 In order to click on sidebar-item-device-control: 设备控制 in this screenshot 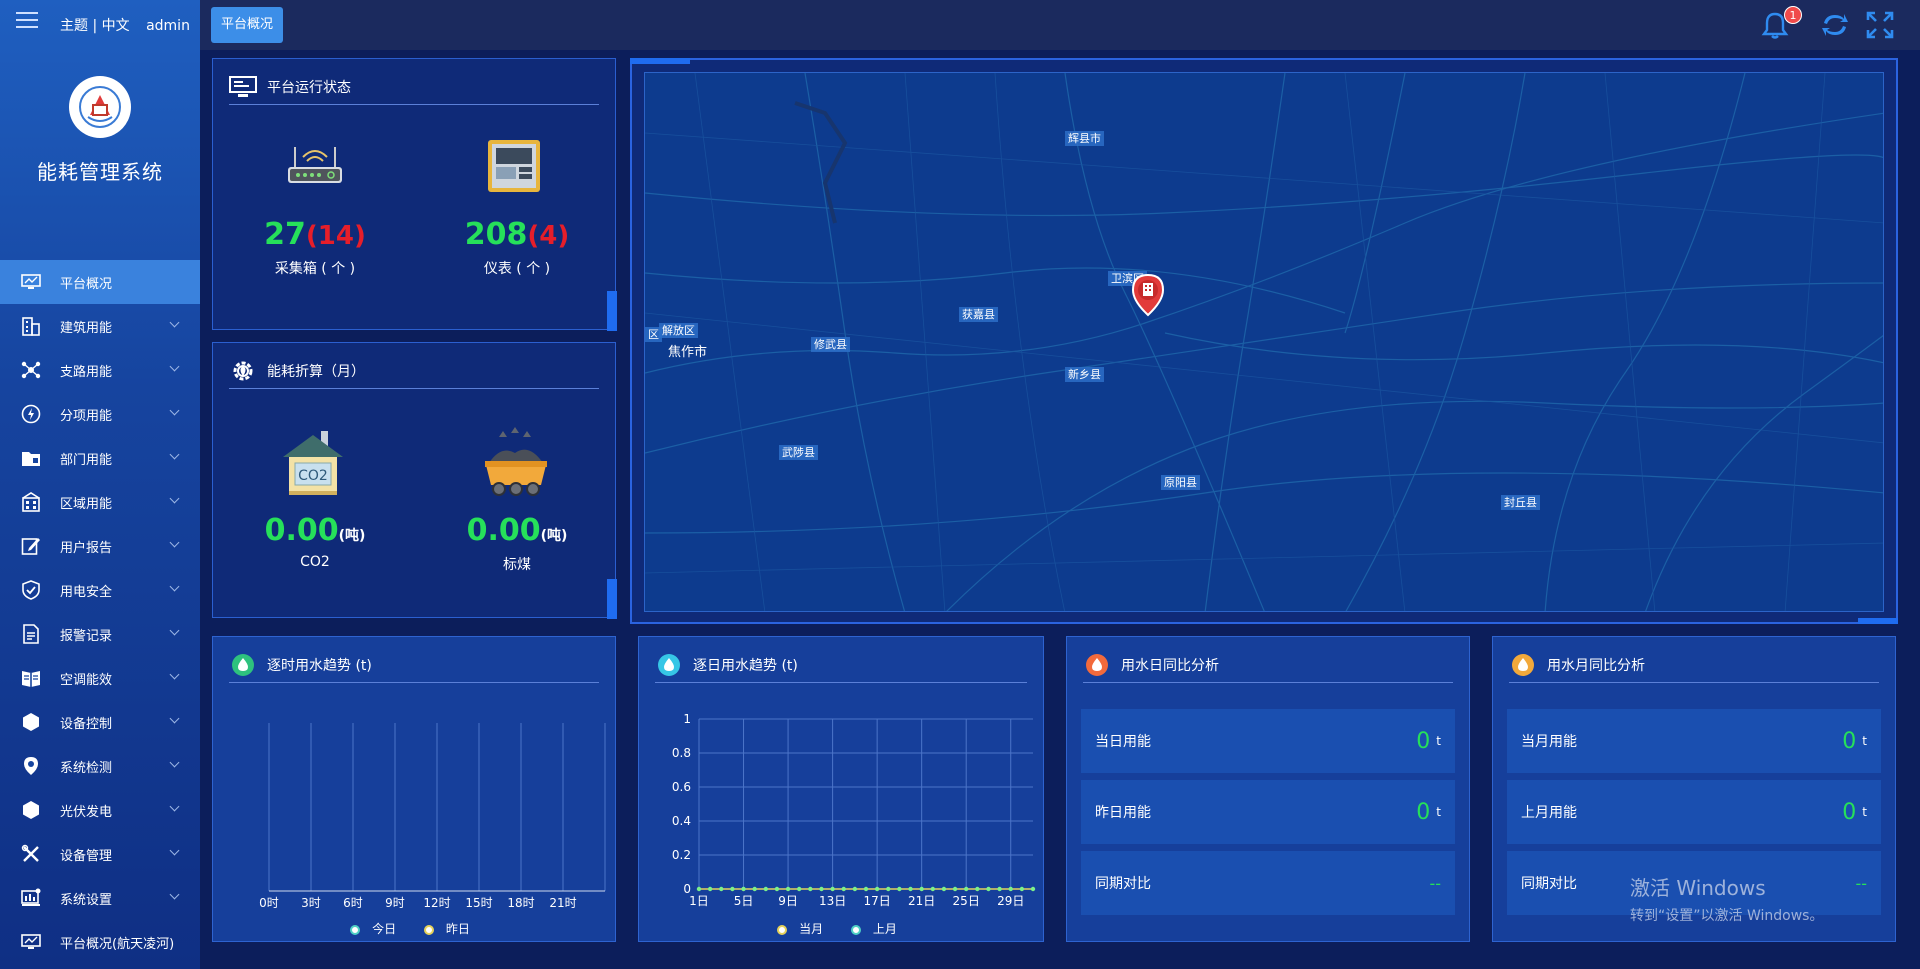, I will do `click(100, 722)`.